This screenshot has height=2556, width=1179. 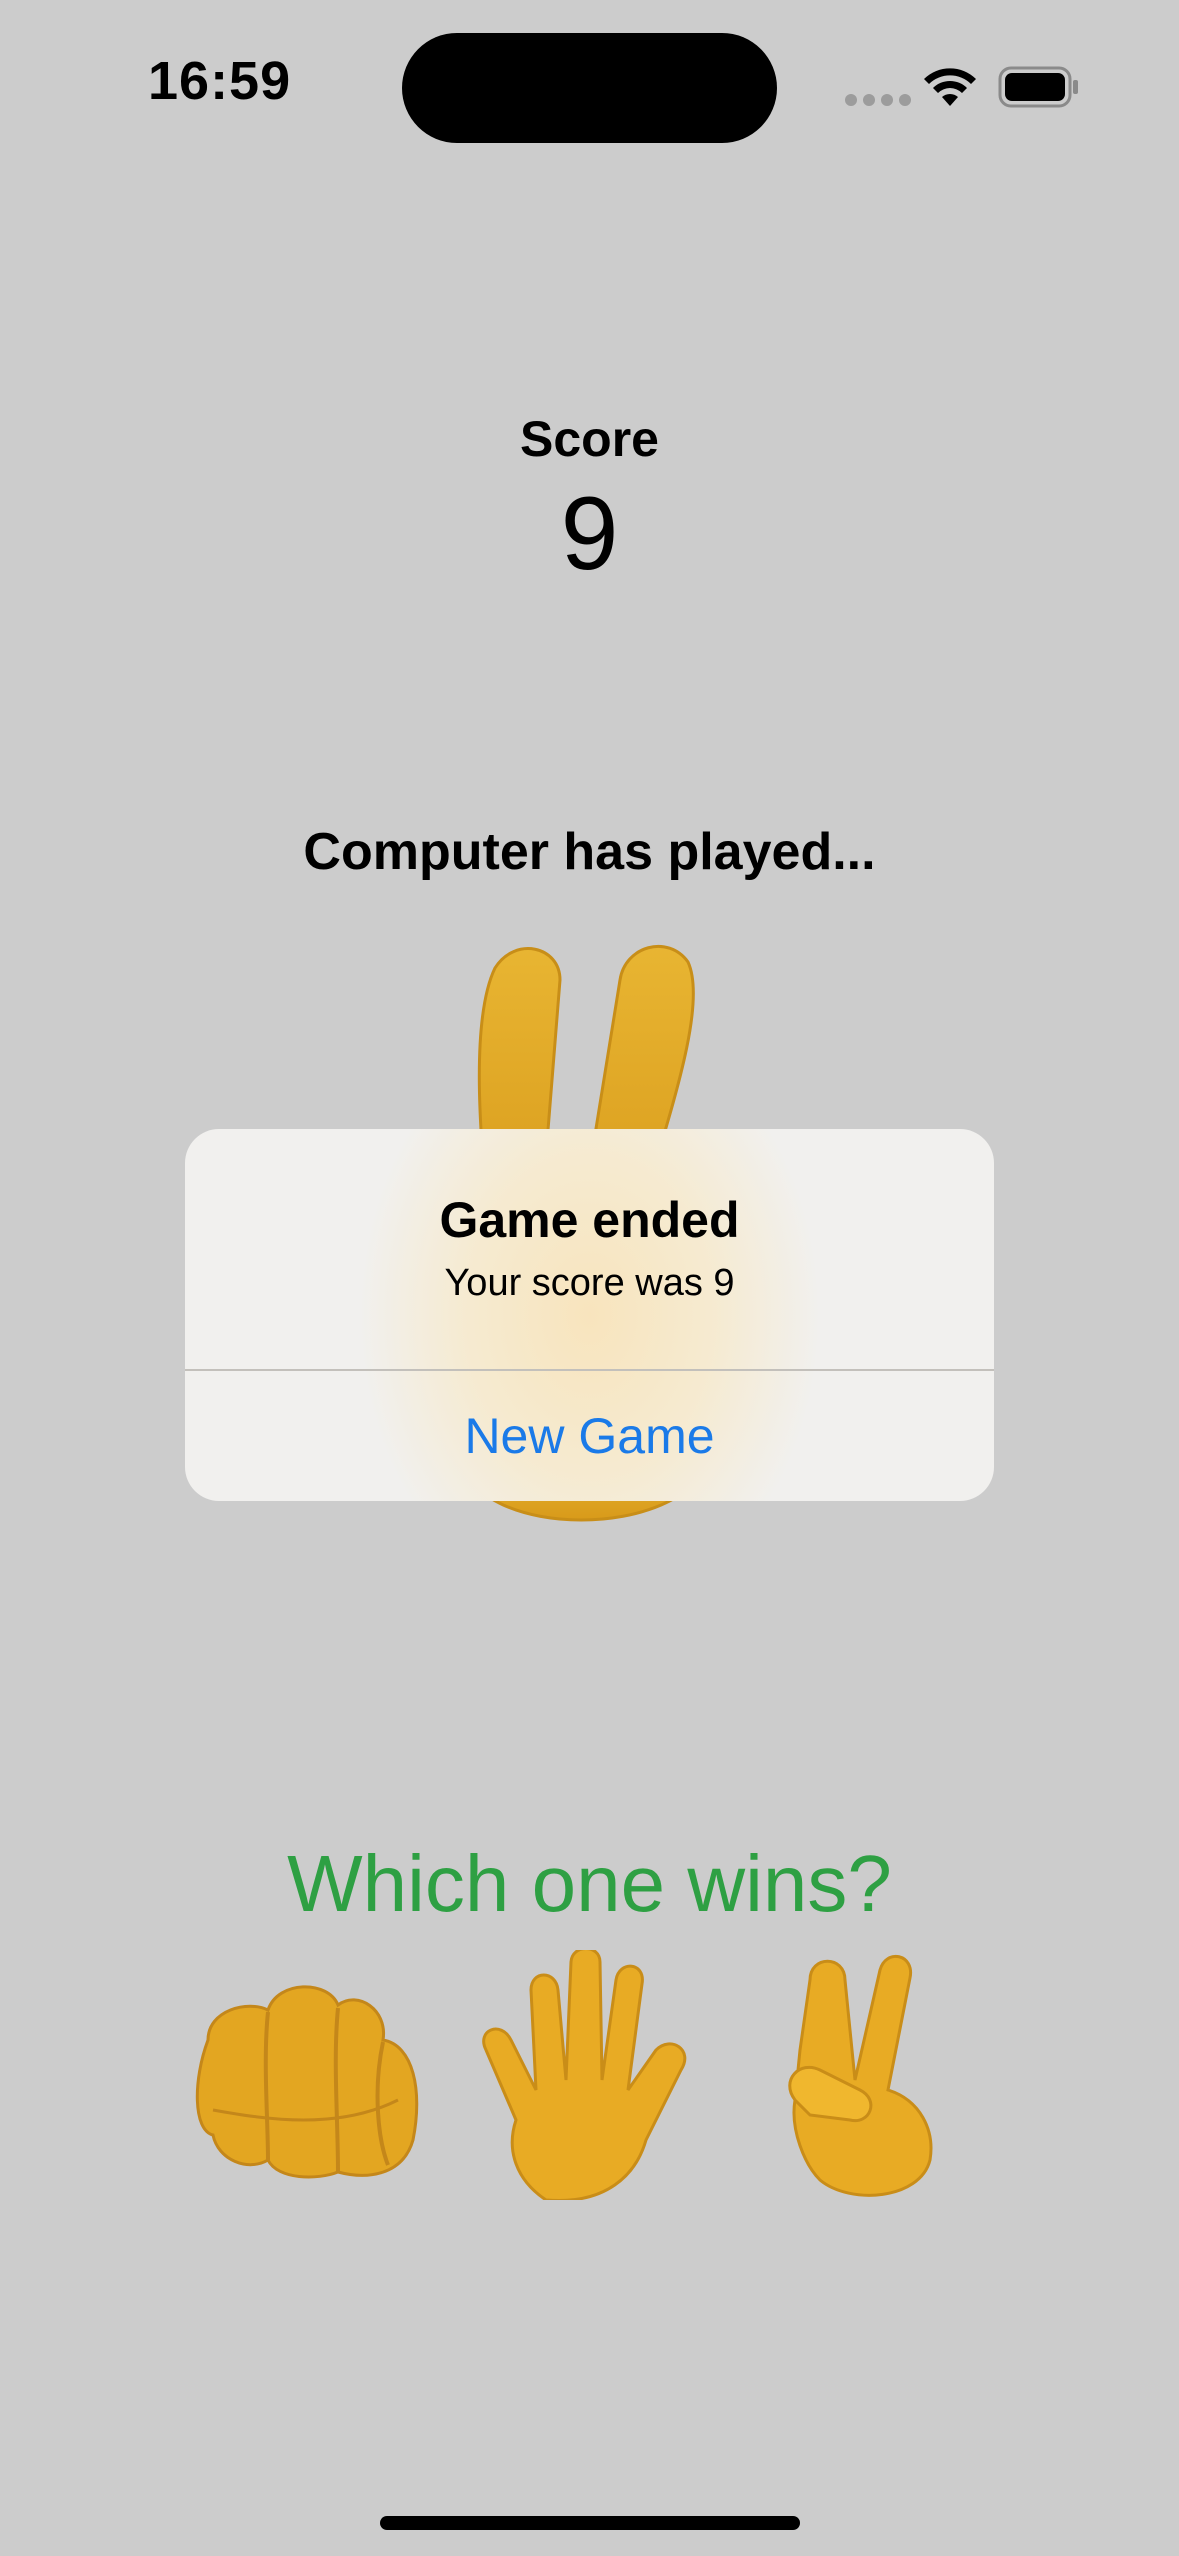 What do you see at coordinates (1038, 87) in the screenshot?
I see `battery-icon` at bounding box center [1038, 87].